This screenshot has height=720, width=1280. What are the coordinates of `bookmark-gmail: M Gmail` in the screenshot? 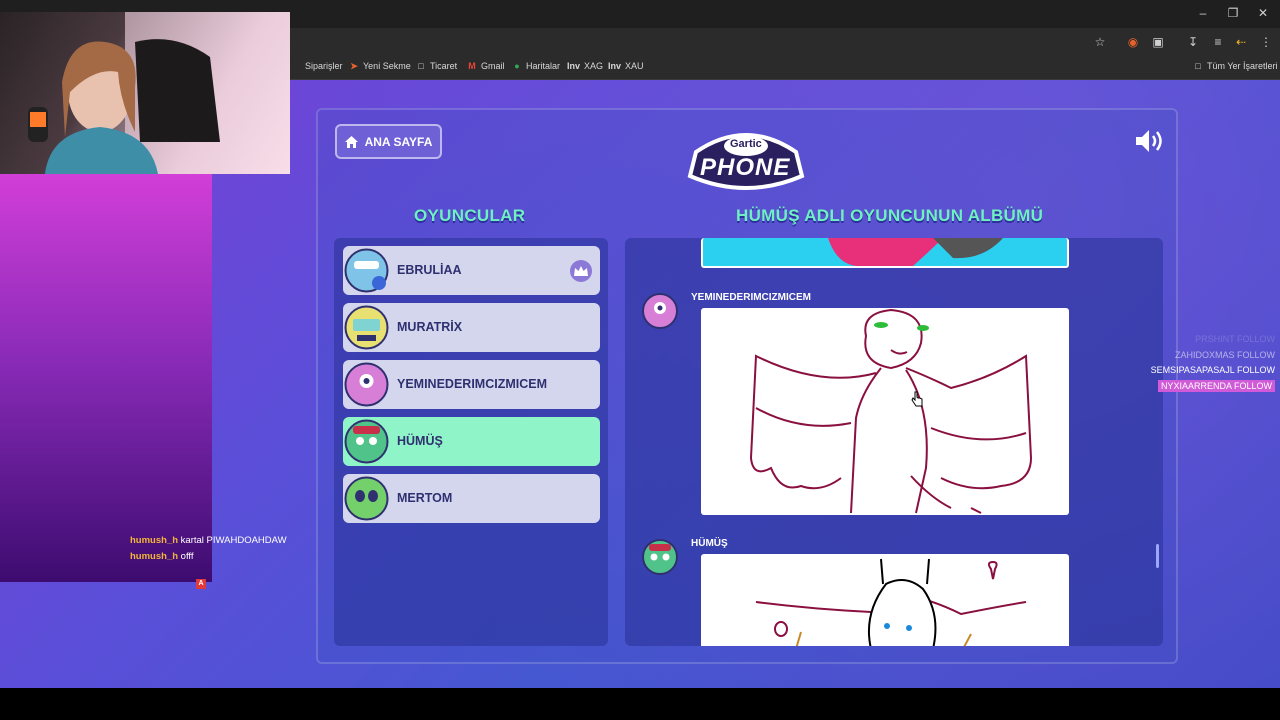 It's located at (486, 66).